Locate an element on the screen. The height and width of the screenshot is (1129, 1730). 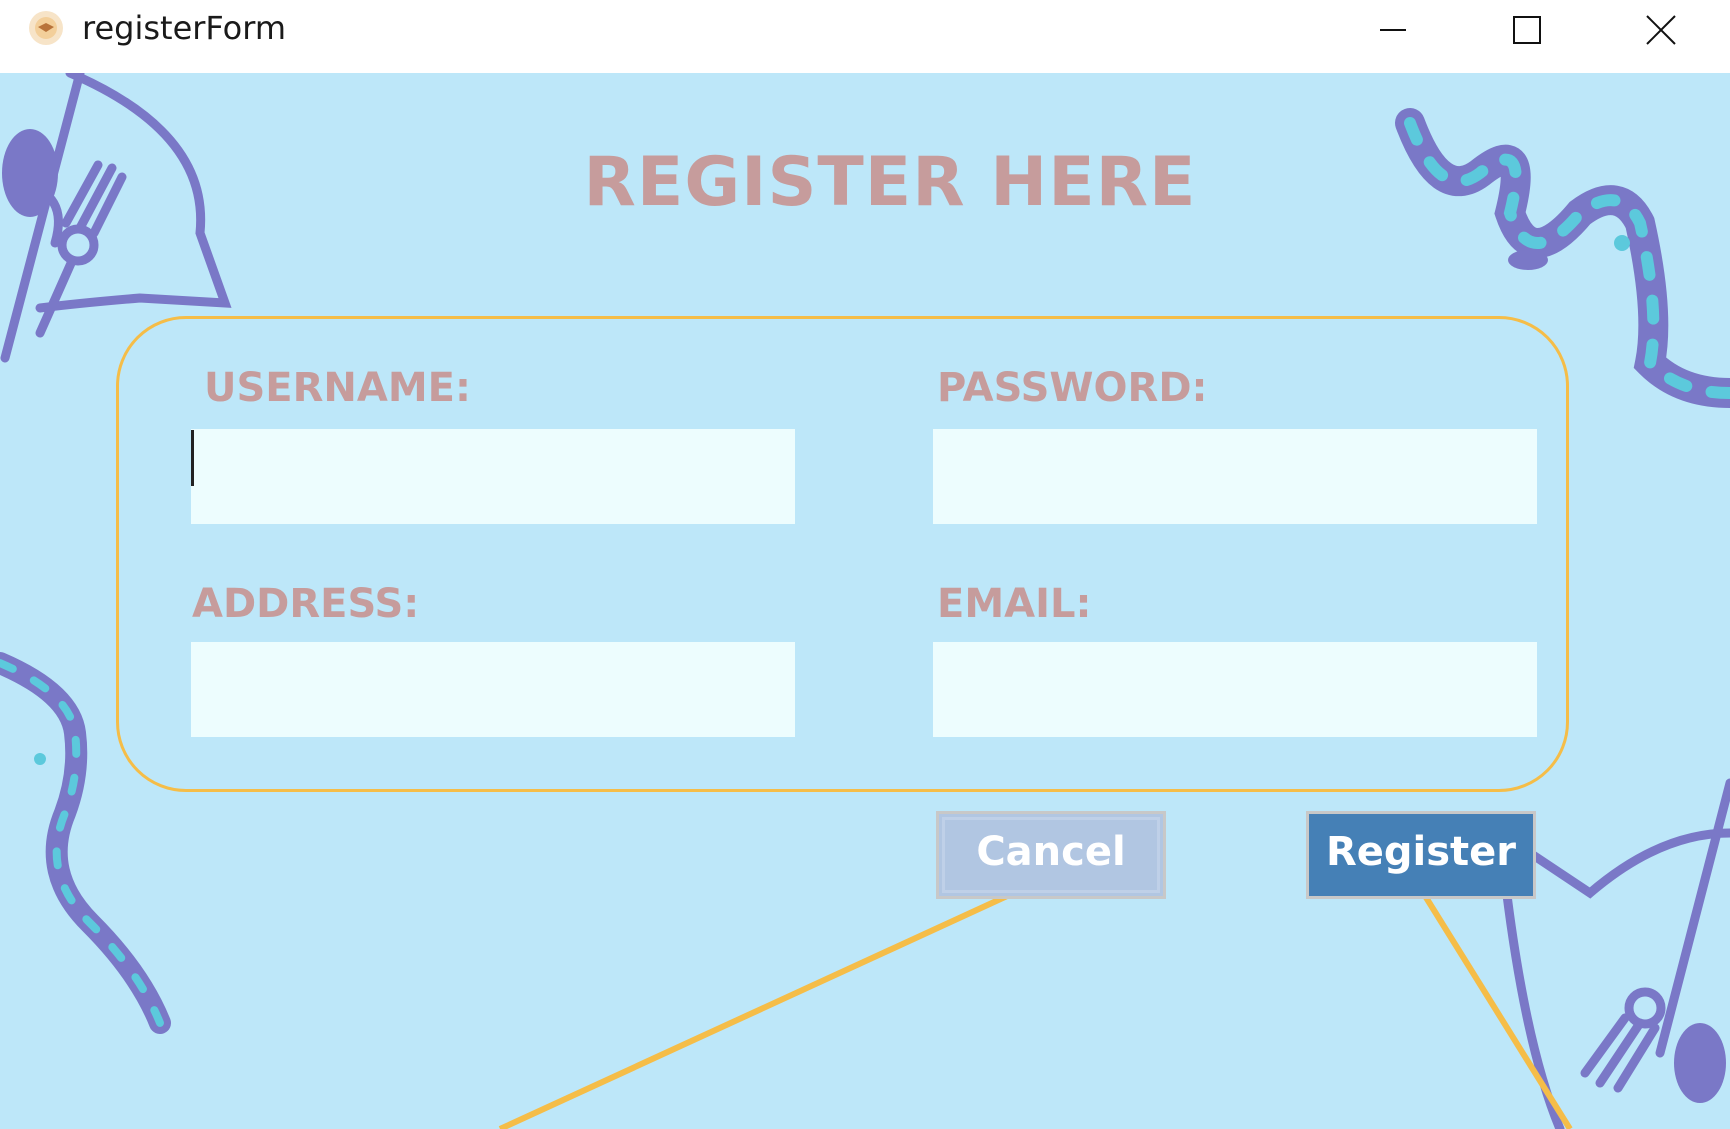
password-label: PASSWORD: is located at coordinates (1072, 388).